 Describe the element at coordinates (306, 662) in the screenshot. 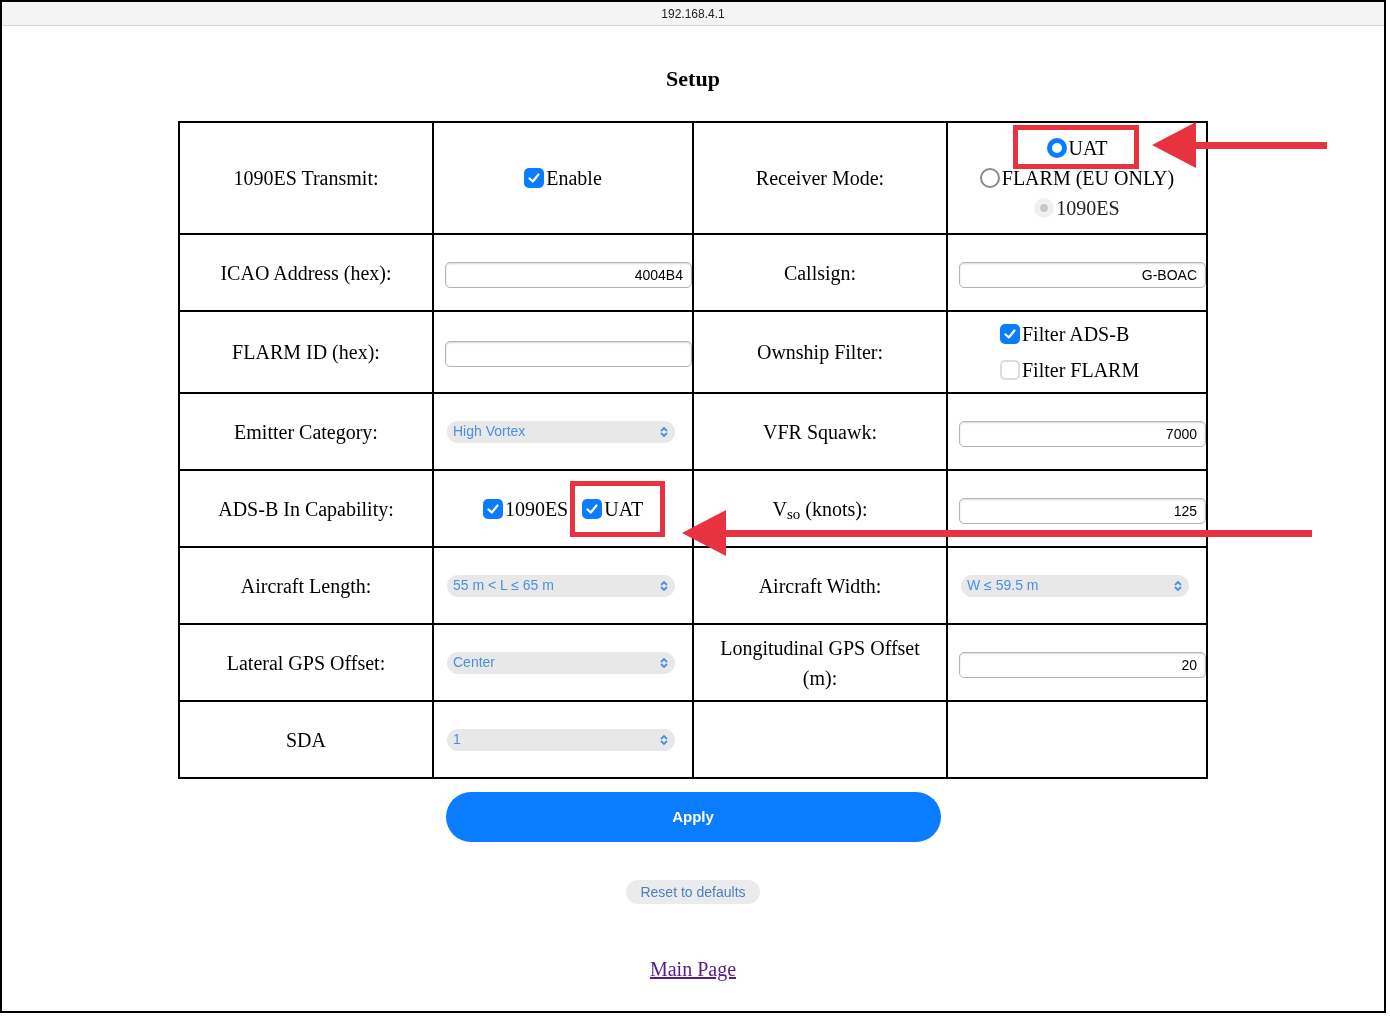

I see `field-label: Lateral GPS Offset:` at that location.